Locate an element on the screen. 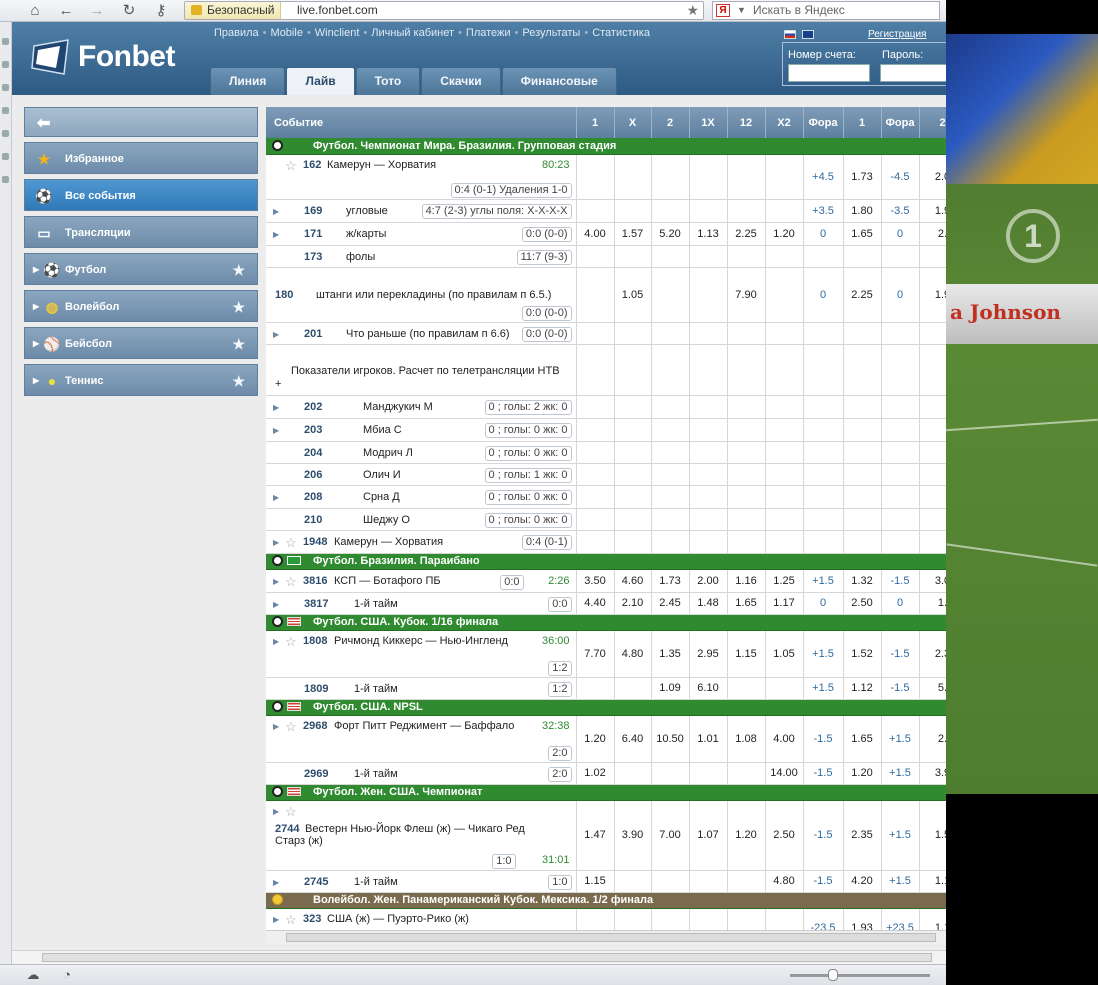 The height and width of the screenshot is (985, 1098). favorite-star-icon: ★ is located at coordinates (238, 344).